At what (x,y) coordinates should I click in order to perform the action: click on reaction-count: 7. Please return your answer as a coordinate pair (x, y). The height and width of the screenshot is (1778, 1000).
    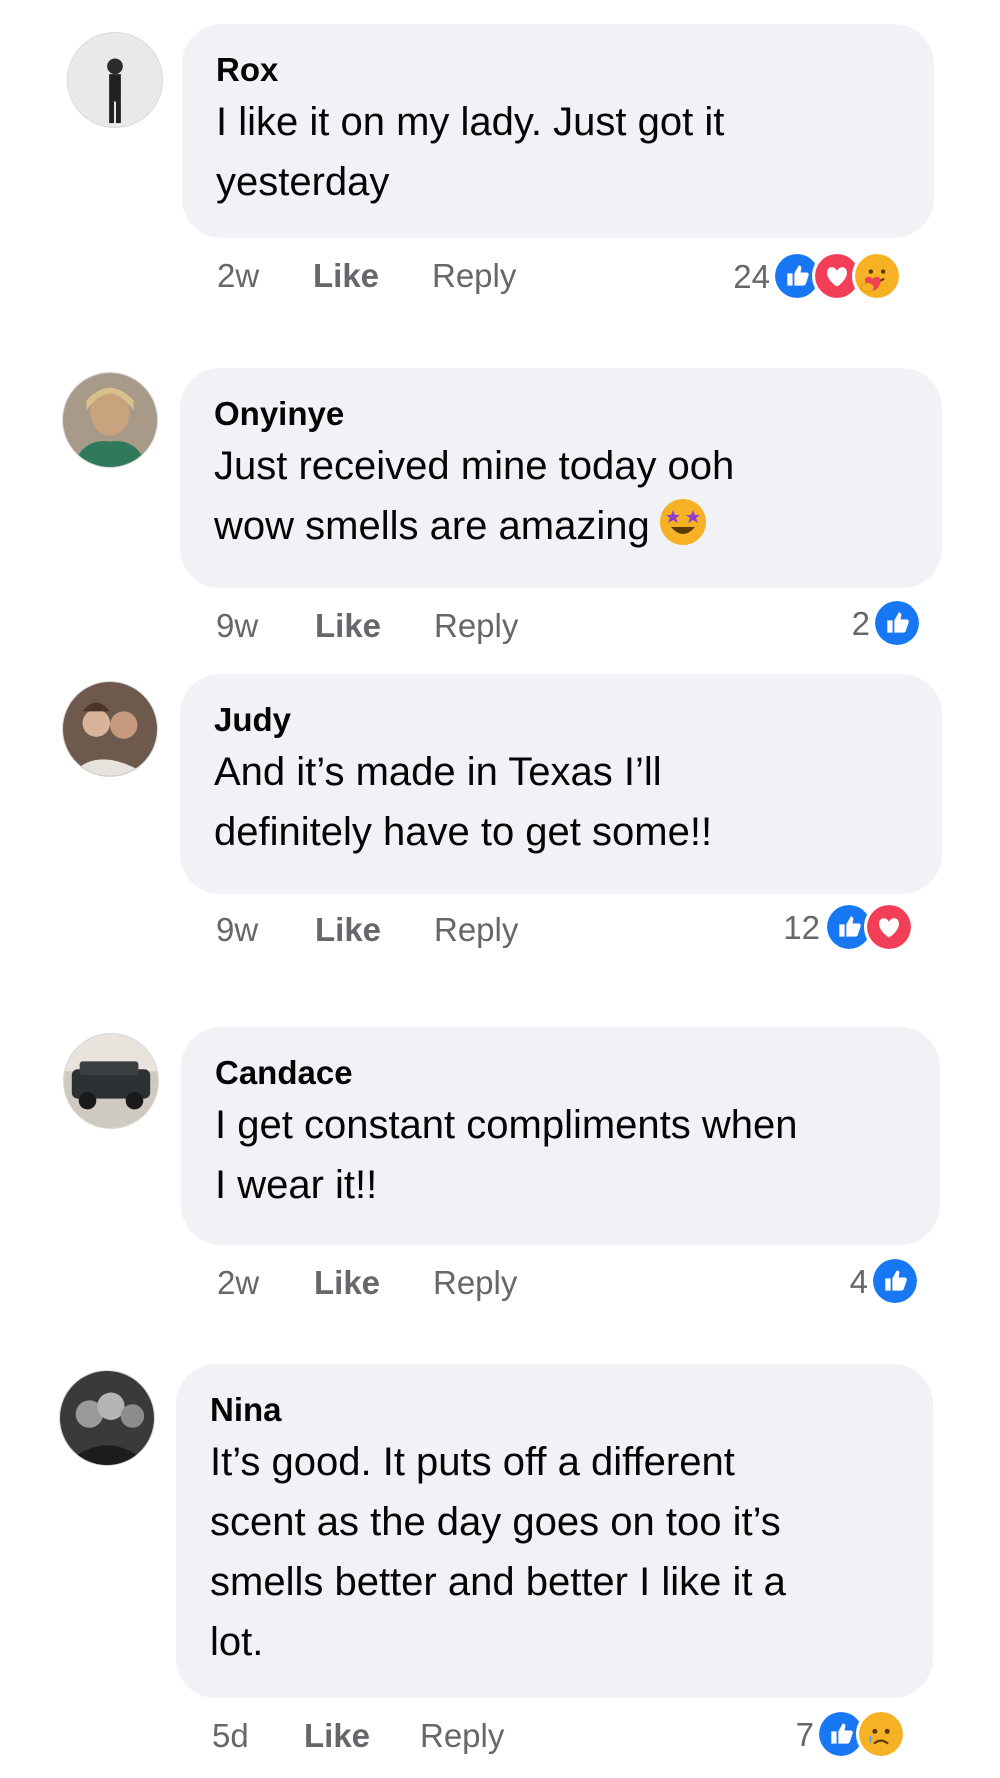
    Looking at the image, I should click on (804, 1734).